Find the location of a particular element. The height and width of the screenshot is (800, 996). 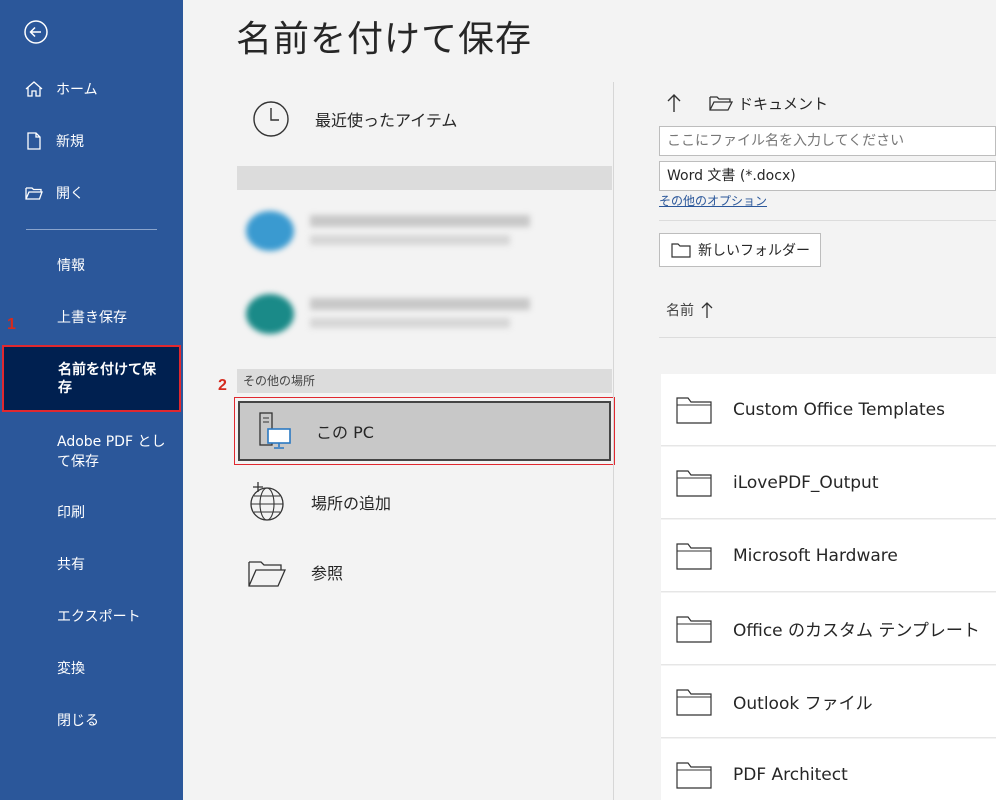

new-folder-icon is located at coordinates (681, 250).